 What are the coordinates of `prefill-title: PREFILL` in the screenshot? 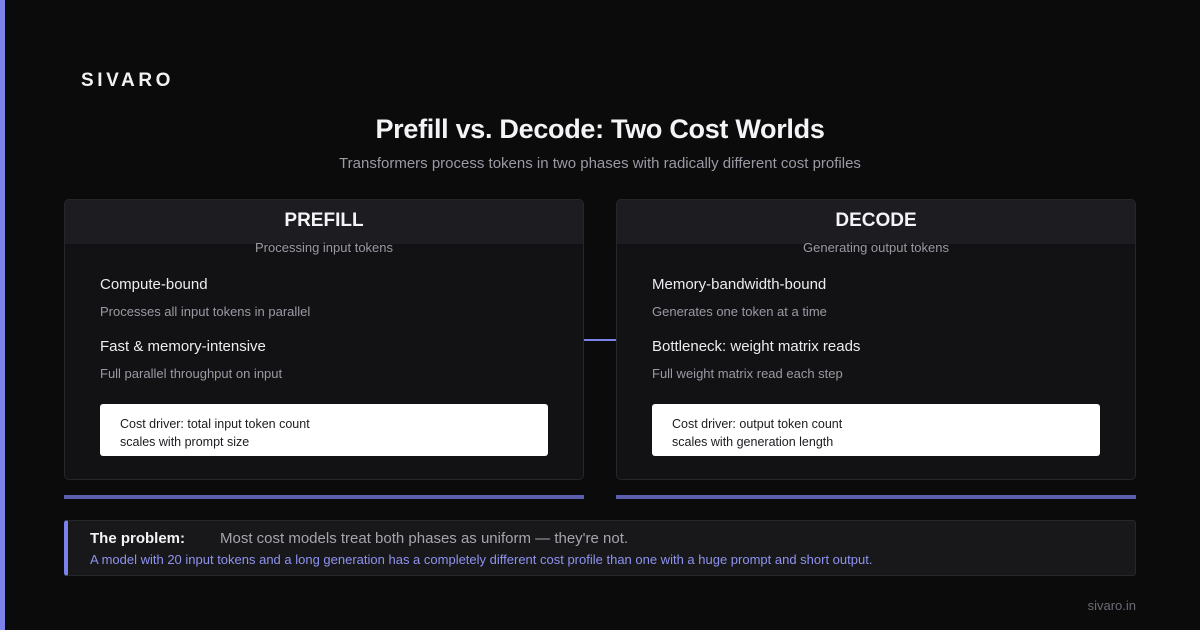 It's located at (324, 220).